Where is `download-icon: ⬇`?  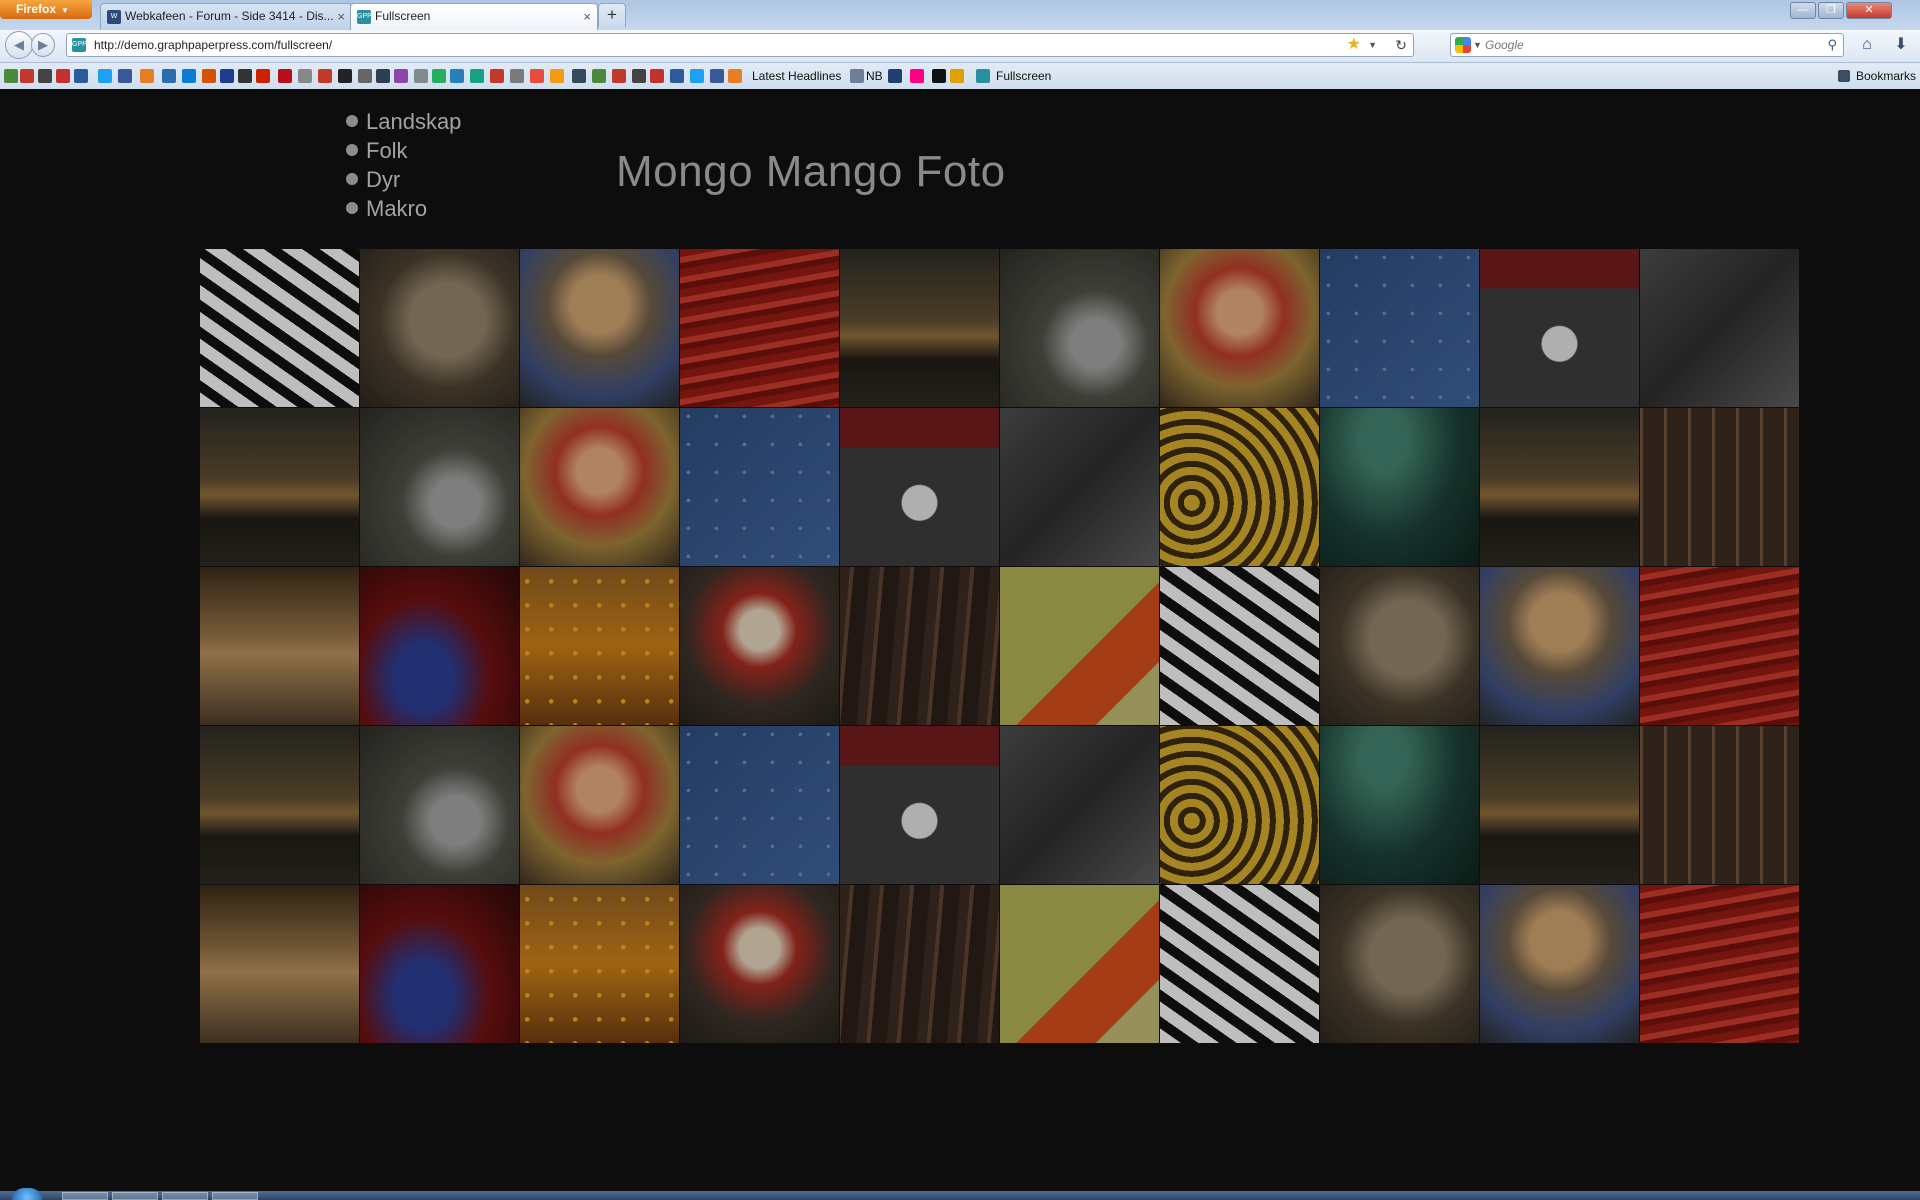 download-icon: ⬇ is located at coordinates (1901, 45).